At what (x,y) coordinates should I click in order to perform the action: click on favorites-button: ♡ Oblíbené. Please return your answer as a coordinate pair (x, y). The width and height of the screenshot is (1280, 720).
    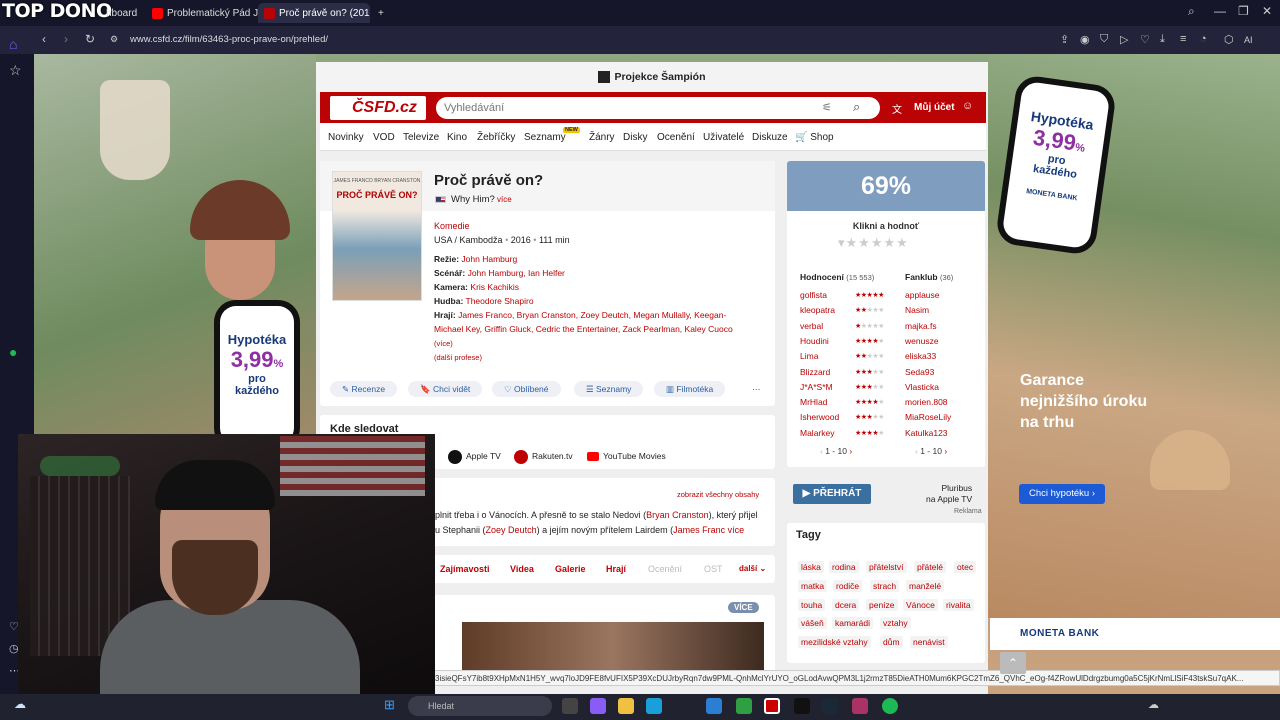
    Looking at the image, I should click on (526, 389).